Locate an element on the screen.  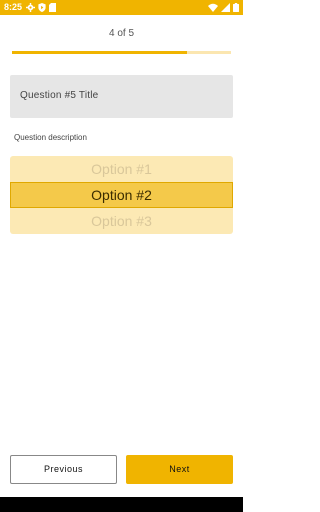
progress-fill is located at coordinates (100, 52).